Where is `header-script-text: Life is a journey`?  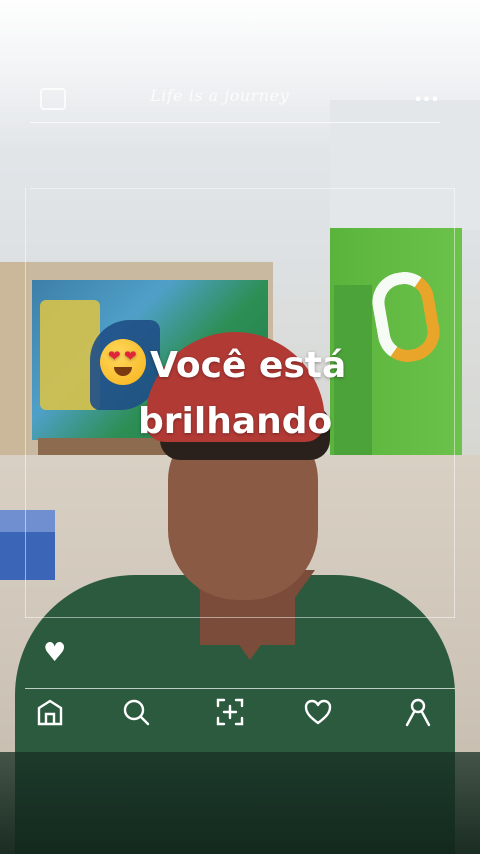
header-script-text: Life is a journey is located at coordinates (220, 95).